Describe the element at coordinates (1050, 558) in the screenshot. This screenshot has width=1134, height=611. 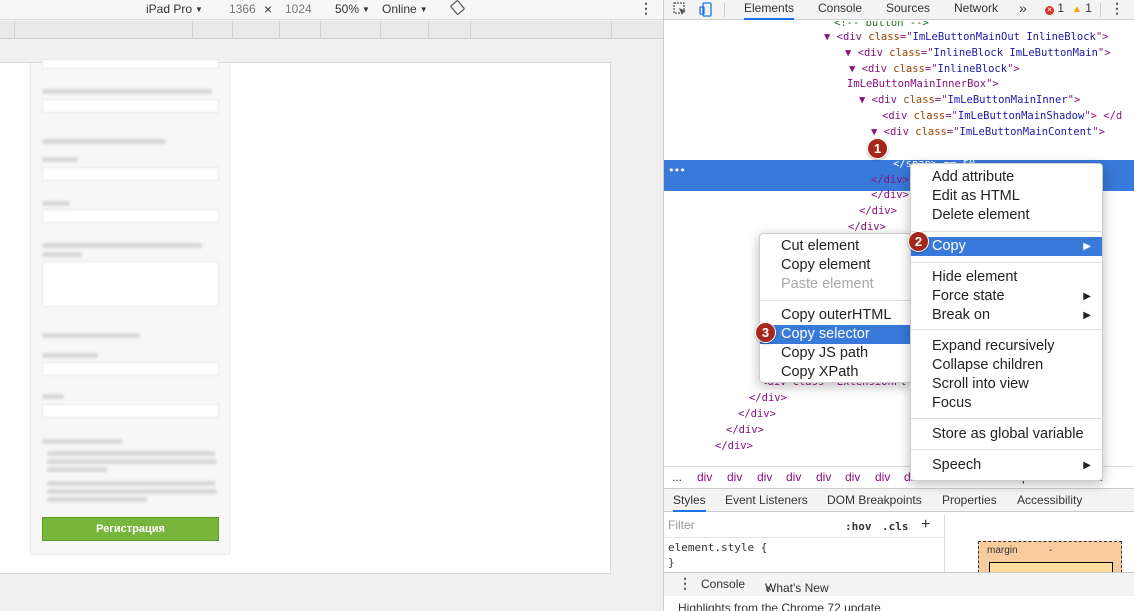
I see `box-model: margin -` at that location.